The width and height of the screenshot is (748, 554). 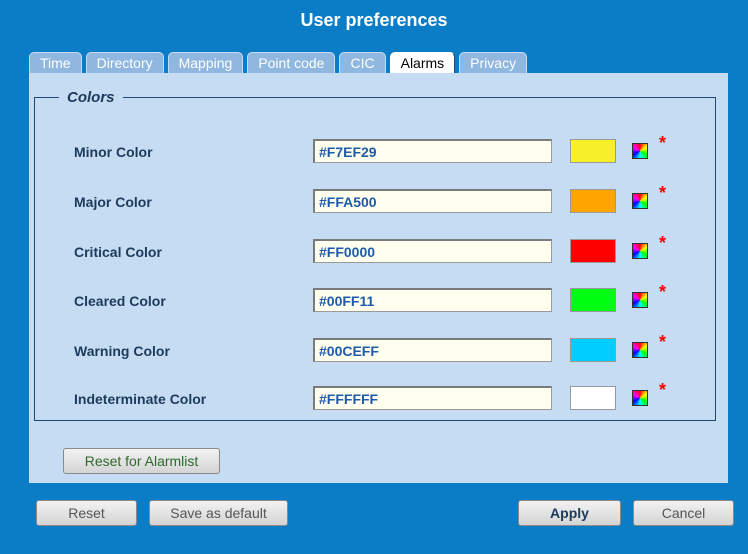 I want to click on cleared-color-swatch, so click(x=593, y=300).